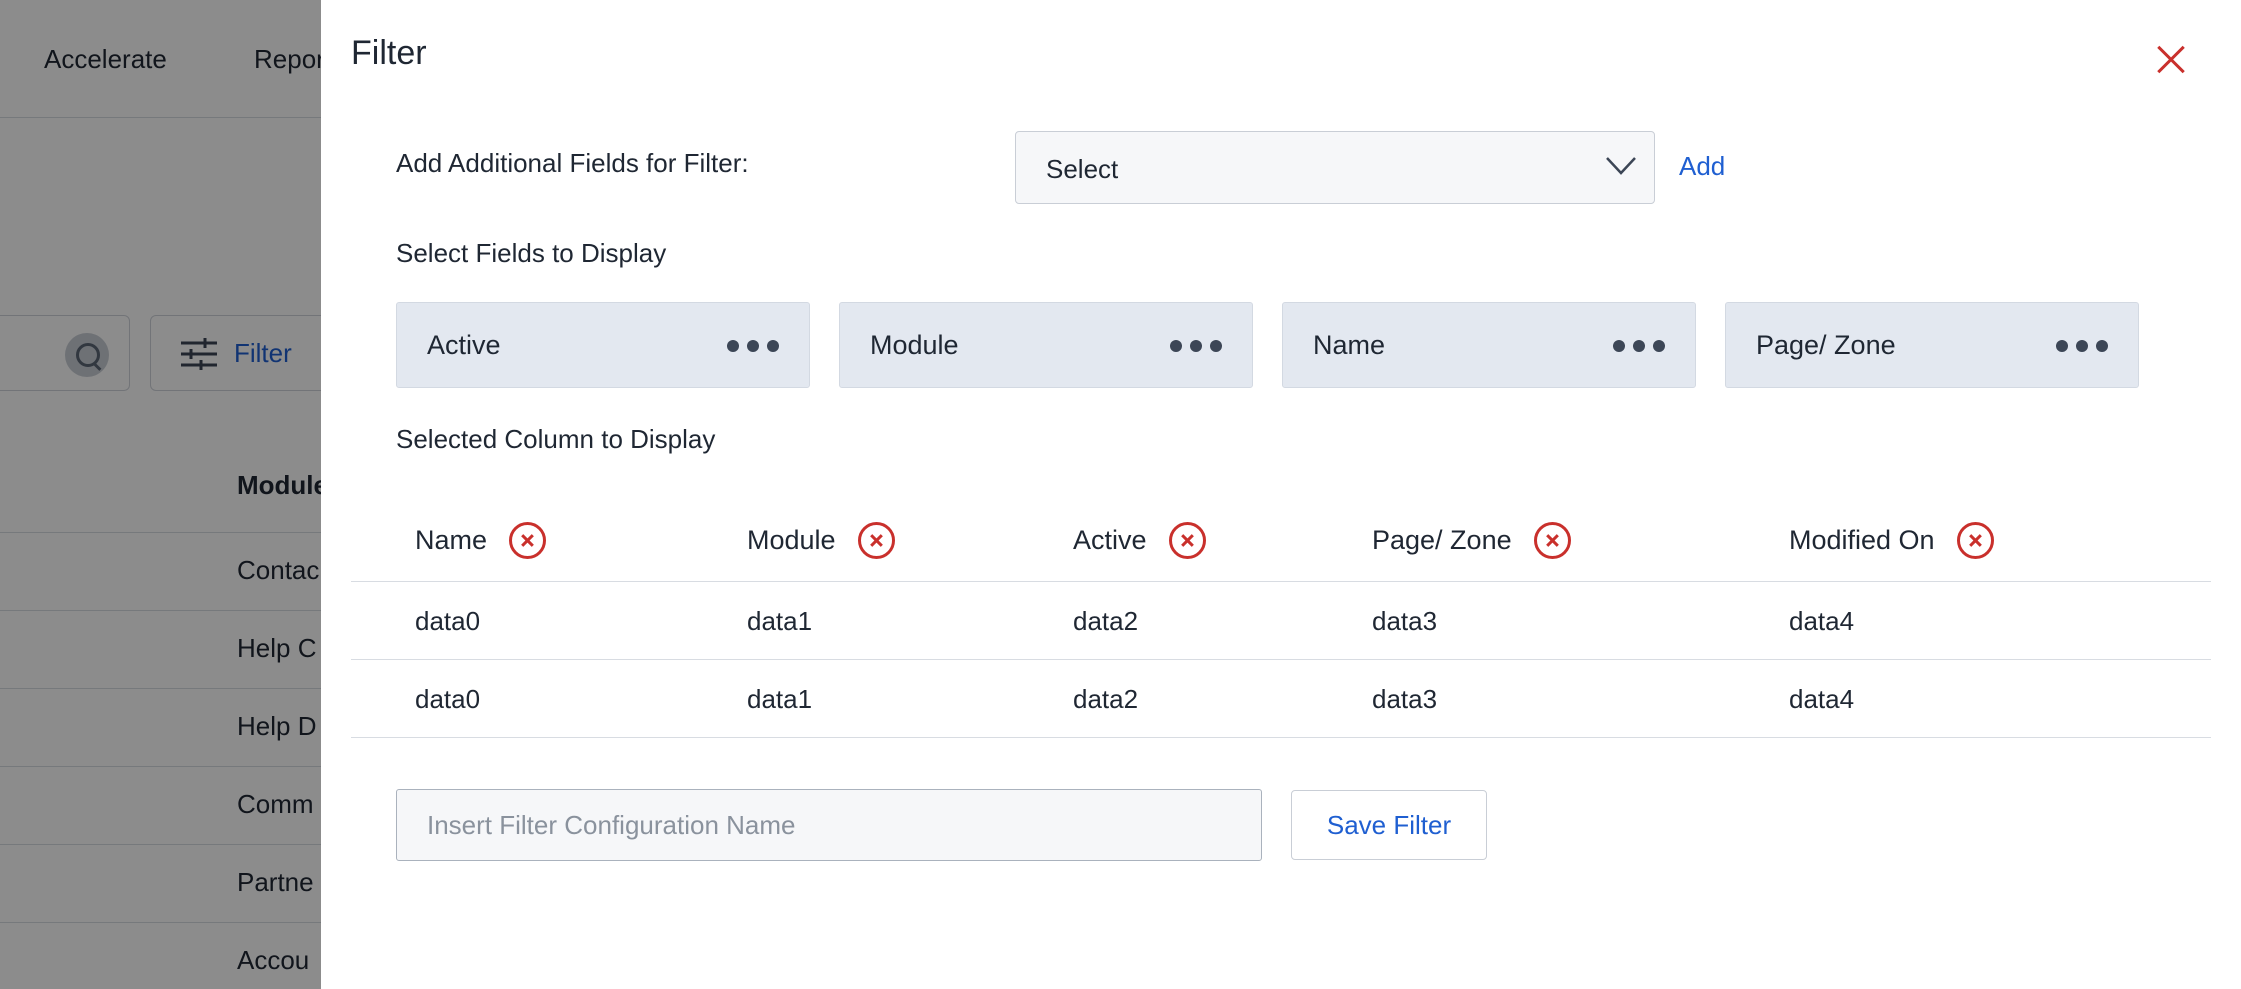 The image size is (2241, 989). I want to click on chevron-down-icon, so click(1621, 166).